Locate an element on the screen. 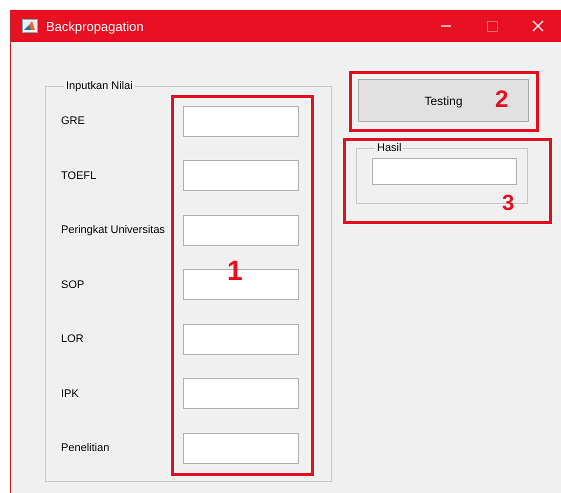 This screenshot has width=561, height=493. field-label: Penelitian is located at coordinates (85, 448).